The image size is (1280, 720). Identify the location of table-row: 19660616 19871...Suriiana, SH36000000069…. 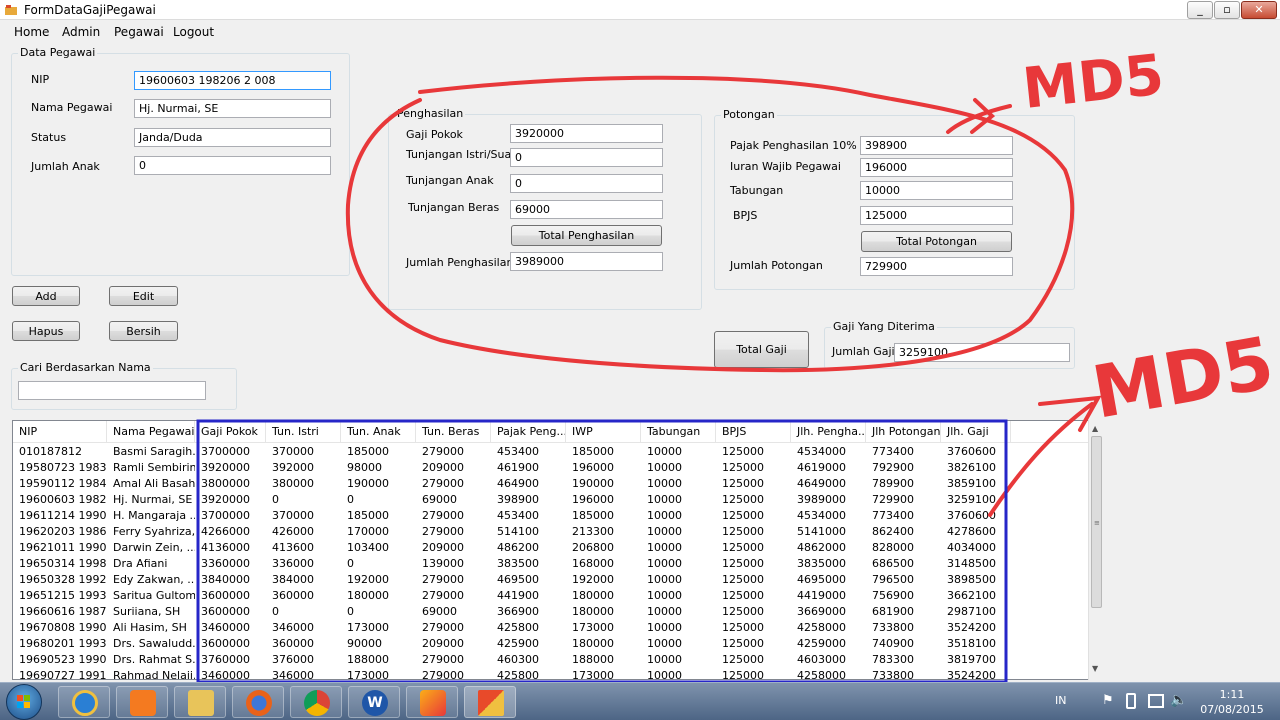
(513, 612).